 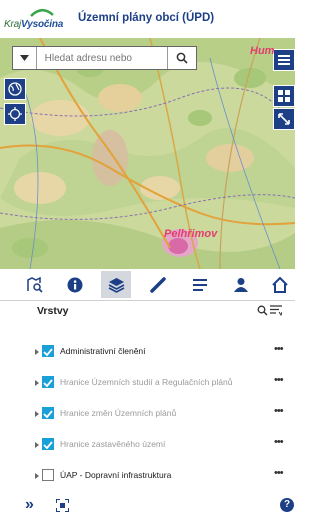 I want to click on search-map-icon, so click(x=35, y=284).